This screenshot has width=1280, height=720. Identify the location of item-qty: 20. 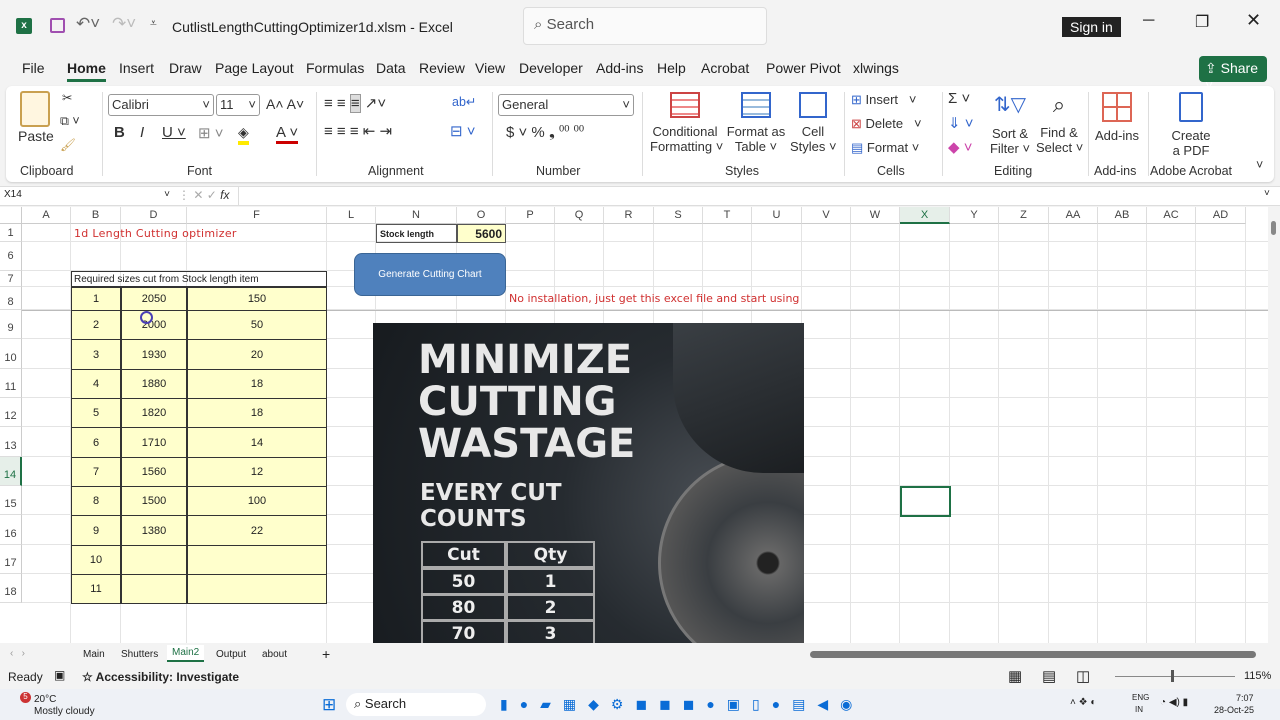
(257, 354).